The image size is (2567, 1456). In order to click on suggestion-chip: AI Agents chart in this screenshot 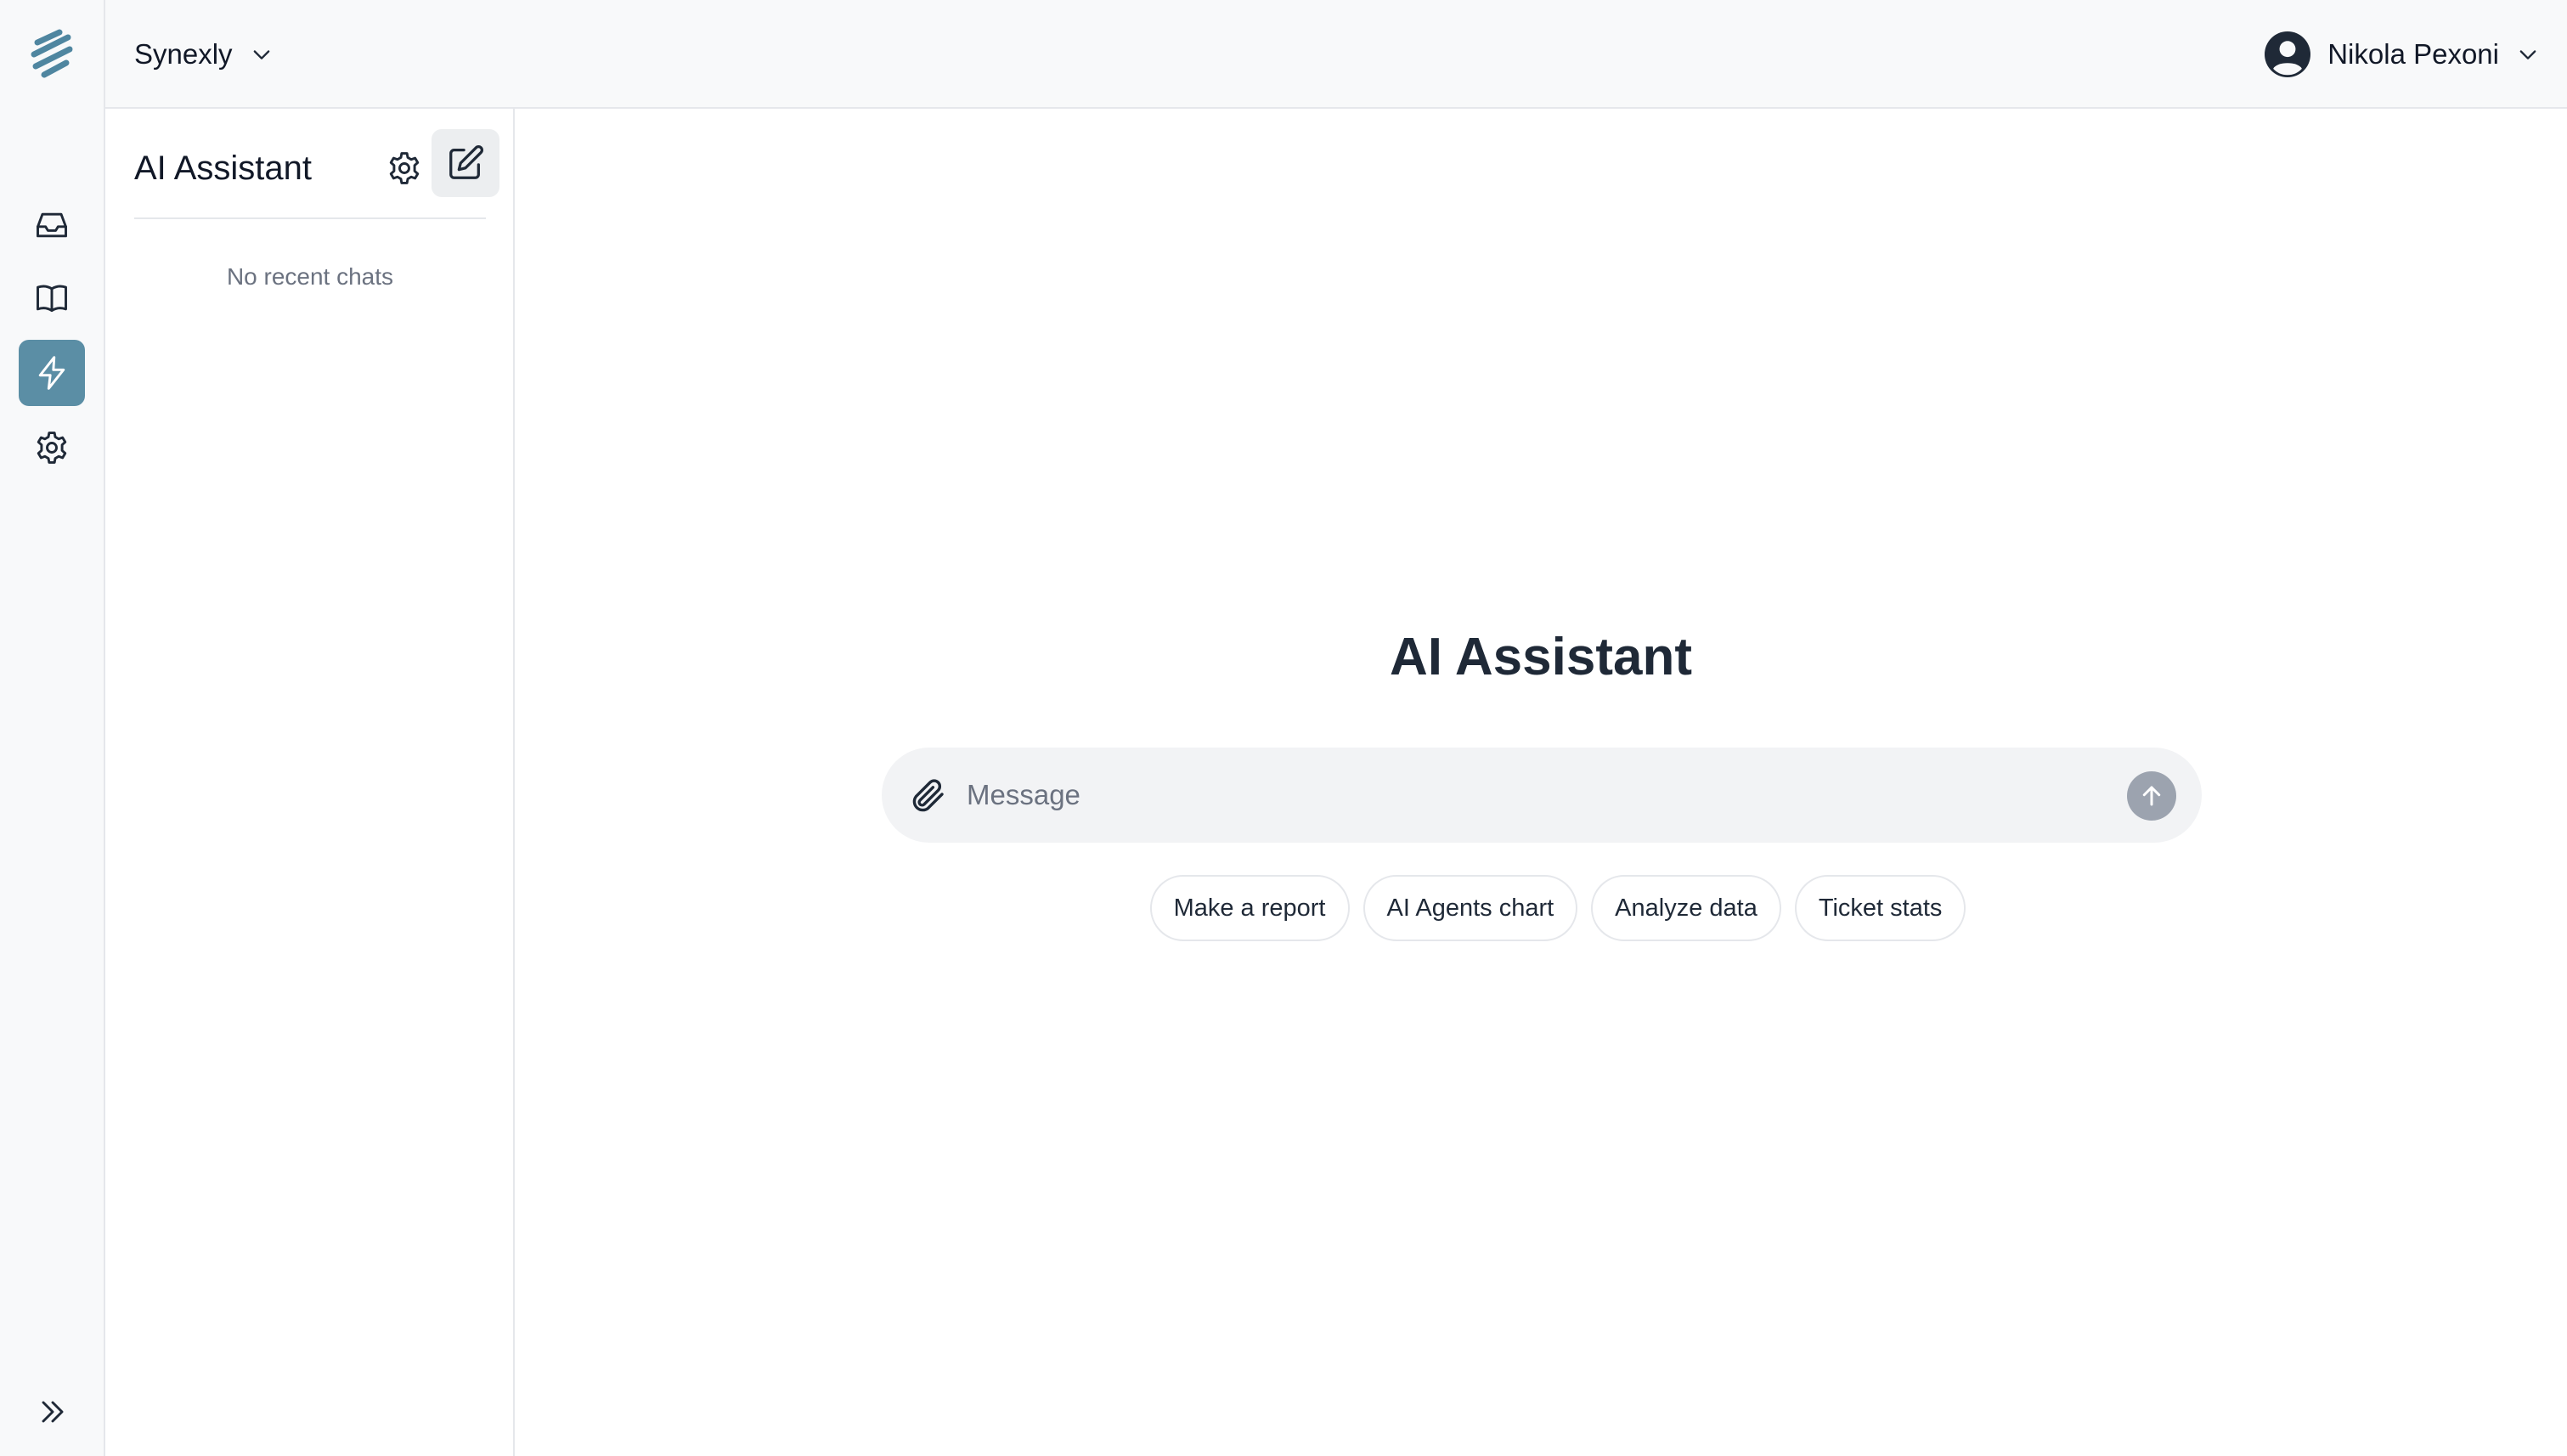, I will do `click(1470, 908)`.